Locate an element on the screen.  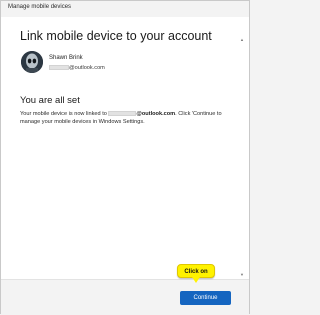
window-title: Manage mobile devices is located at coordinates (40, 7).